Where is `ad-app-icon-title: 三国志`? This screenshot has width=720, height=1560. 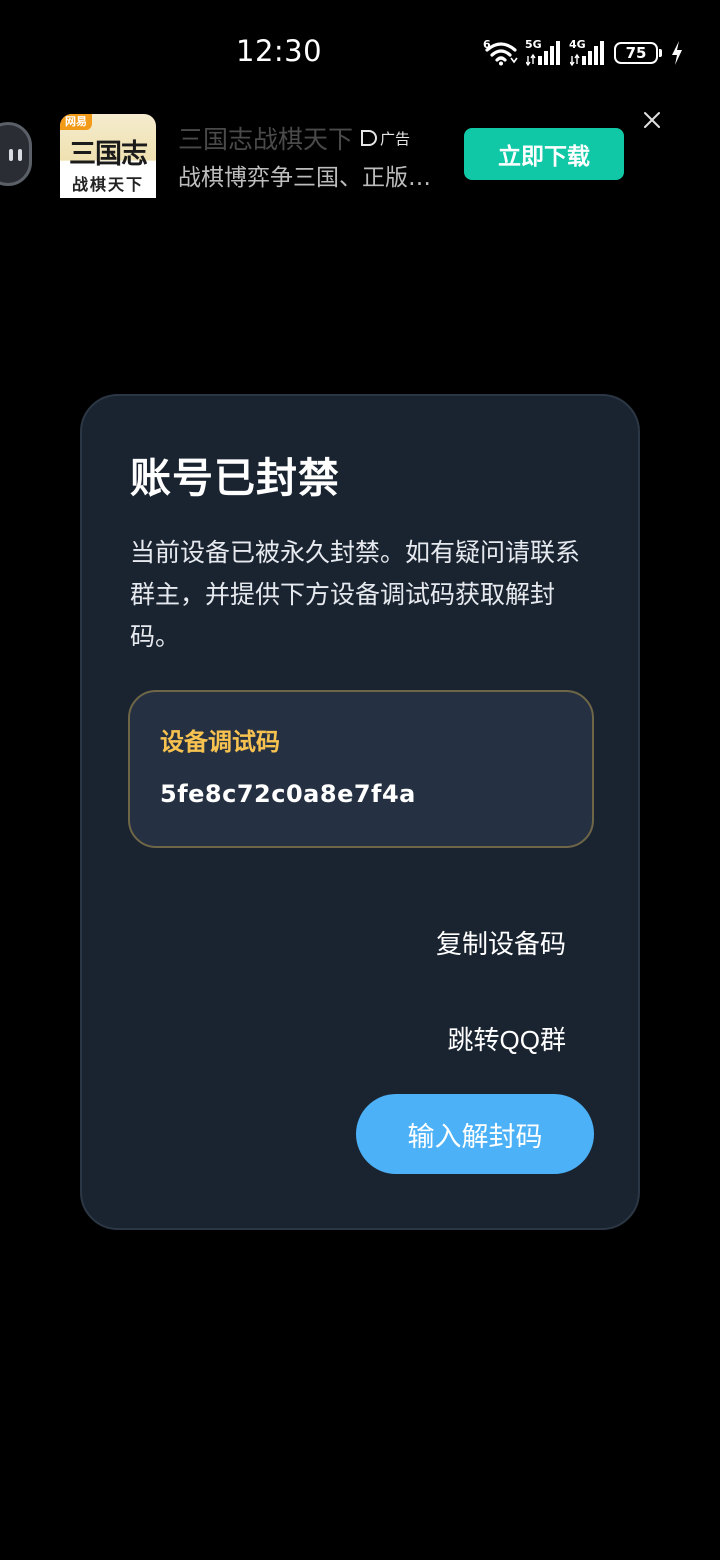 ad-app-icon-title: 三国志 is located at coordinates (108, 154).